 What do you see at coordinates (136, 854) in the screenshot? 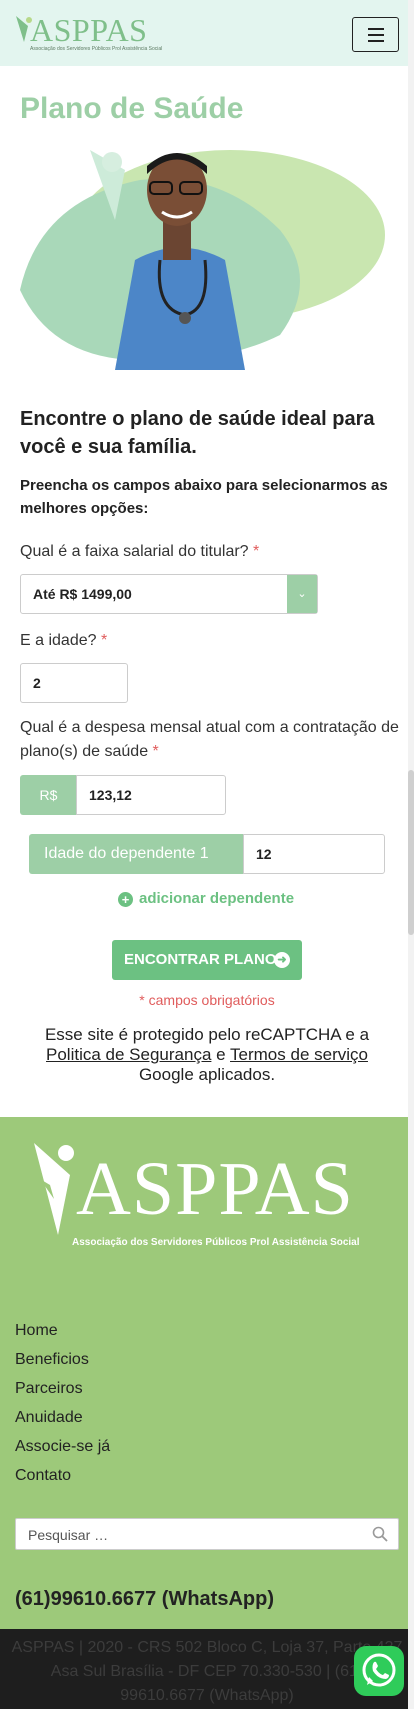
I see `dependent-age-label: Idade do dependente 1` at bounding box center [136, 854].